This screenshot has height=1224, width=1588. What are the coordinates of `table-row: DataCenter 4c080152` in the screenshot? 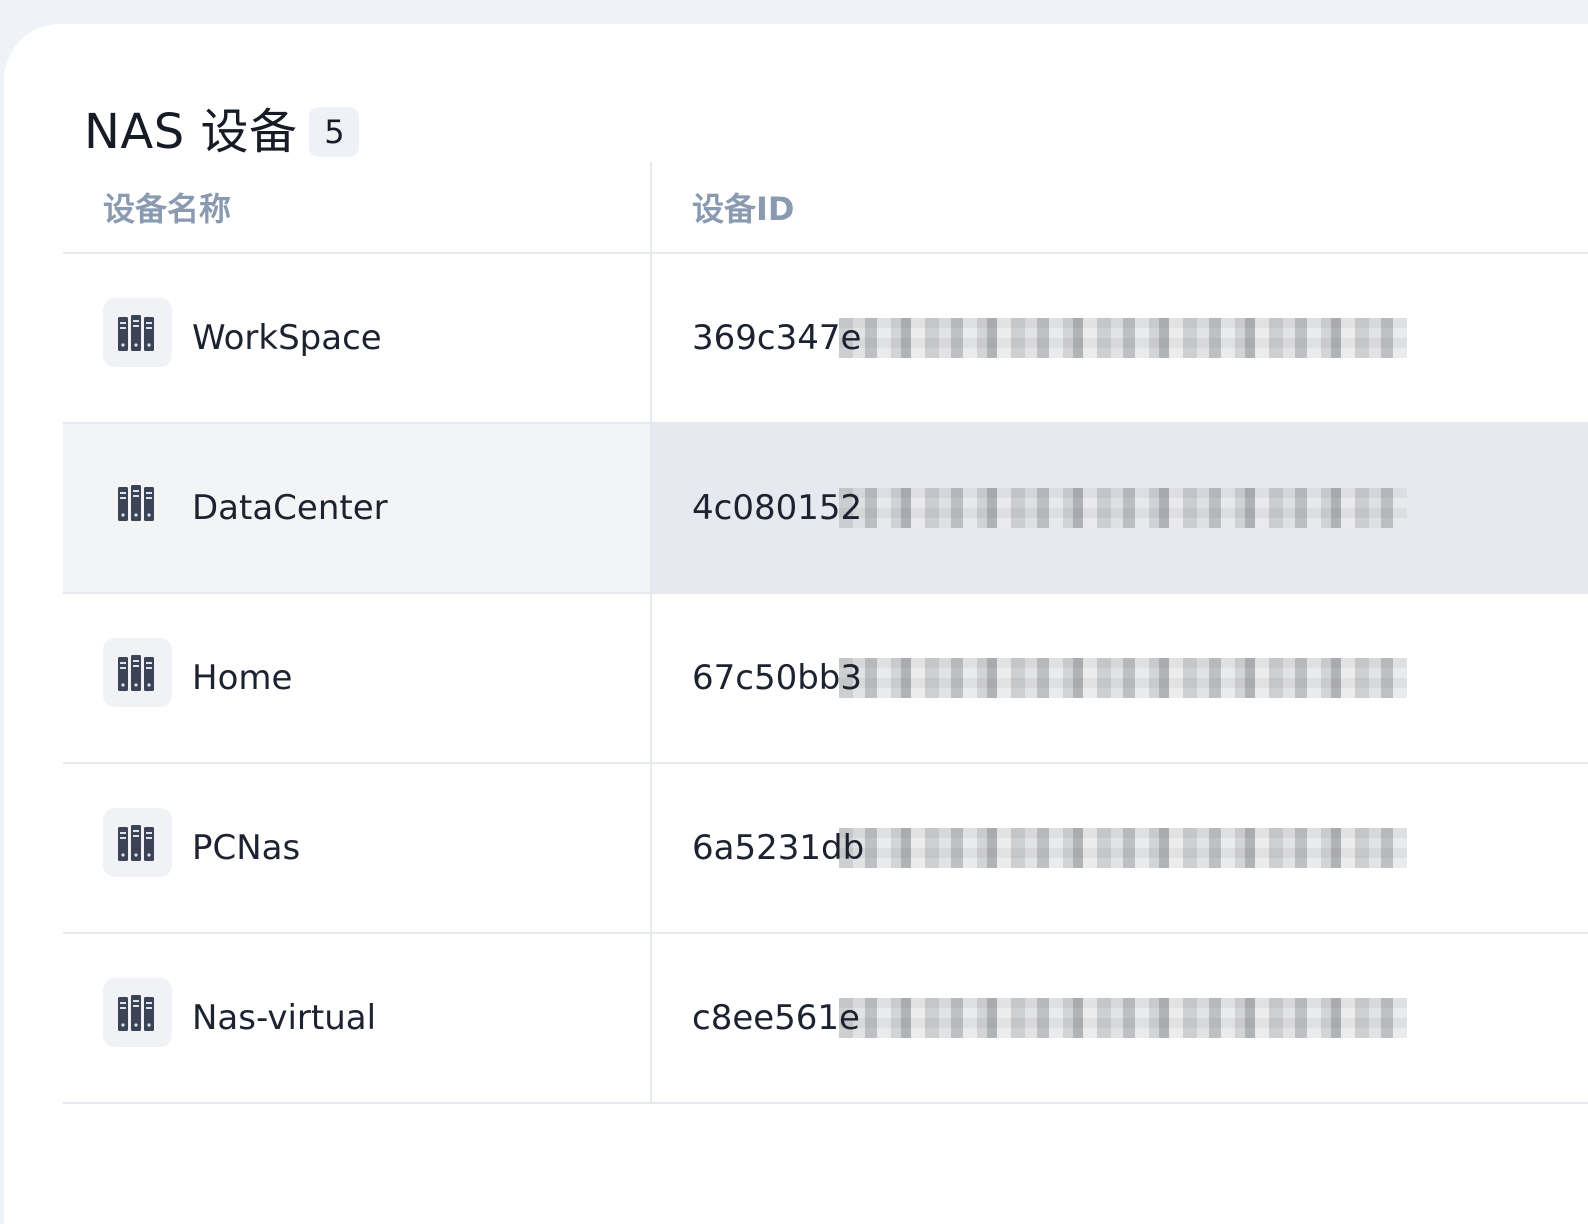 It's located at (825, 509).